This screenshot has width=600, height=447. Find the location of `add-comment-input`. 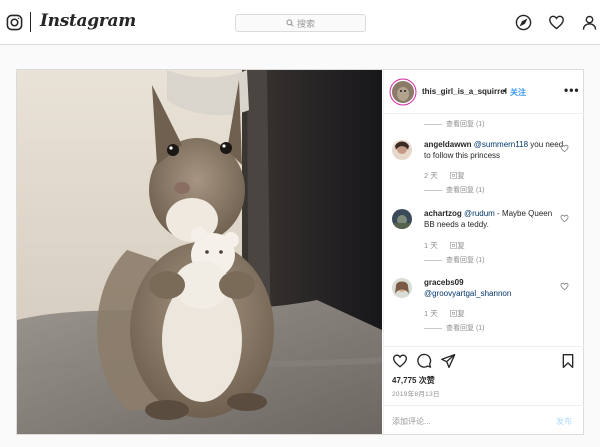

add-comment-input is located at coordinates (467, 421).